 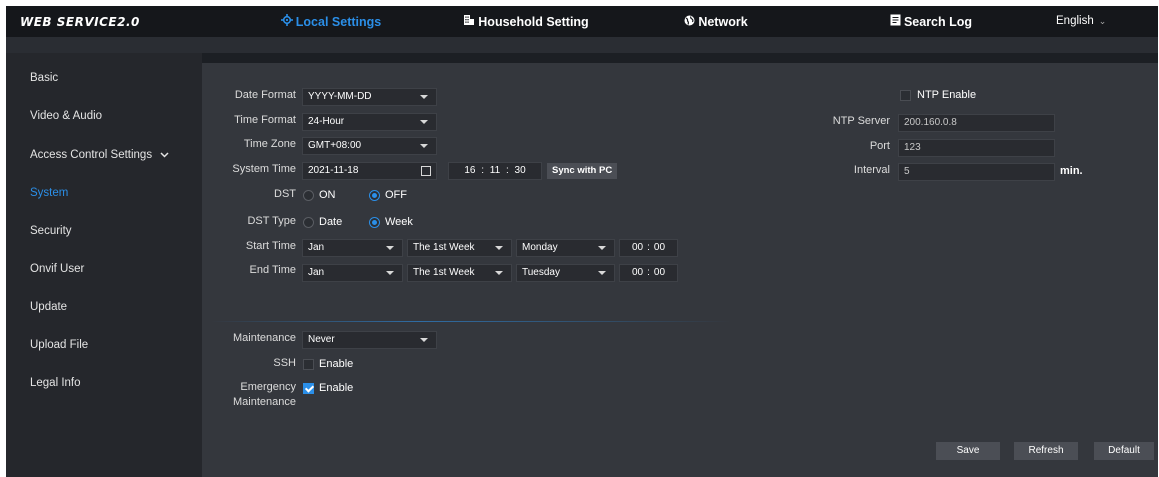 What do you see at coordinates (861, 121) in the screenshot?
I see `ntp-server-label: NTP Server` at bounding box center [861, 121].